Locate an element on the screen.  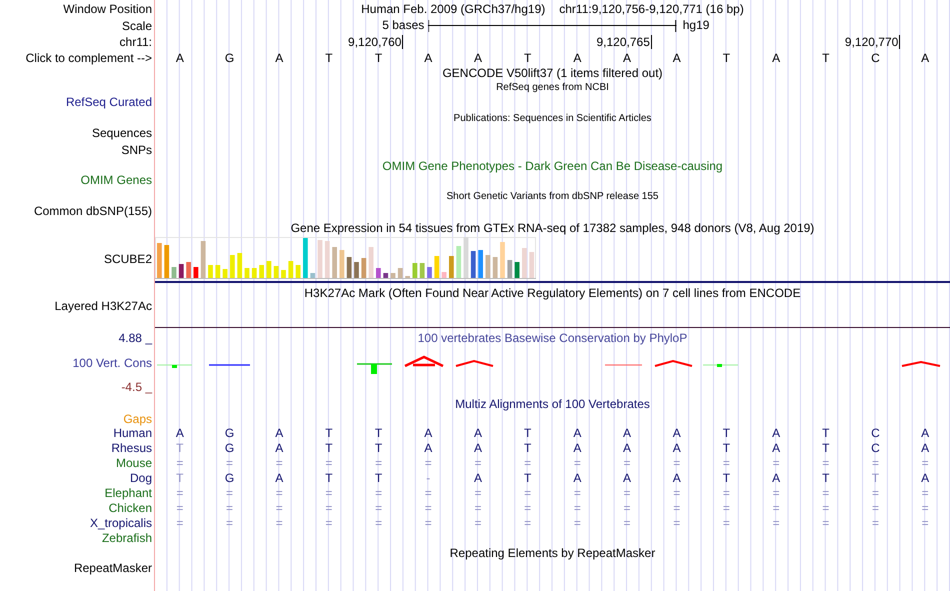
species-name: Human is located at coordinates (132, 433).